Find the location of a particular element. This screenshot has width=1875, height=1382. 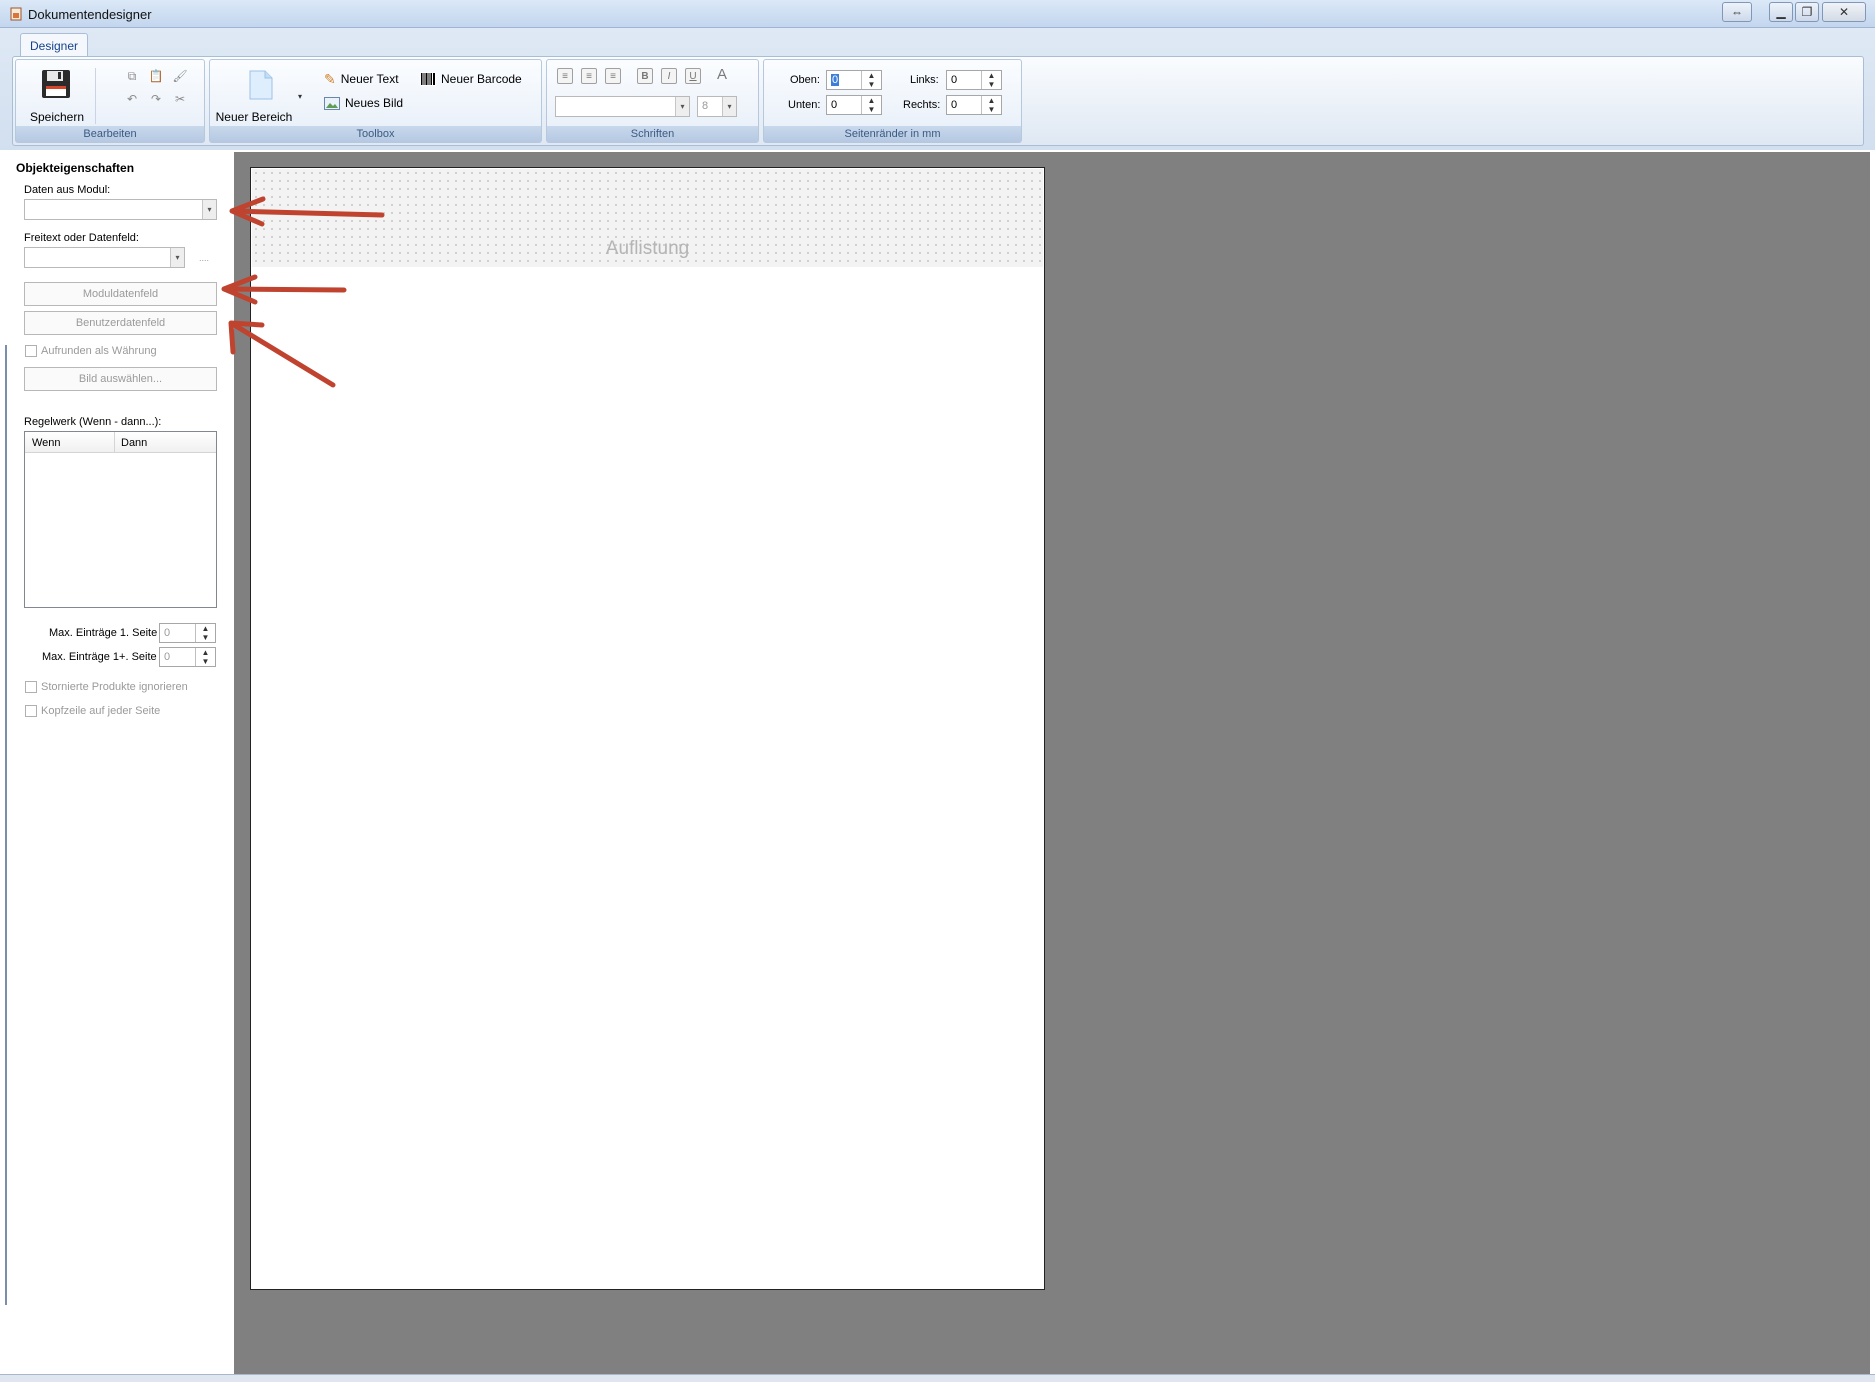

arrow-user-button is located at coordinates (282, 354).